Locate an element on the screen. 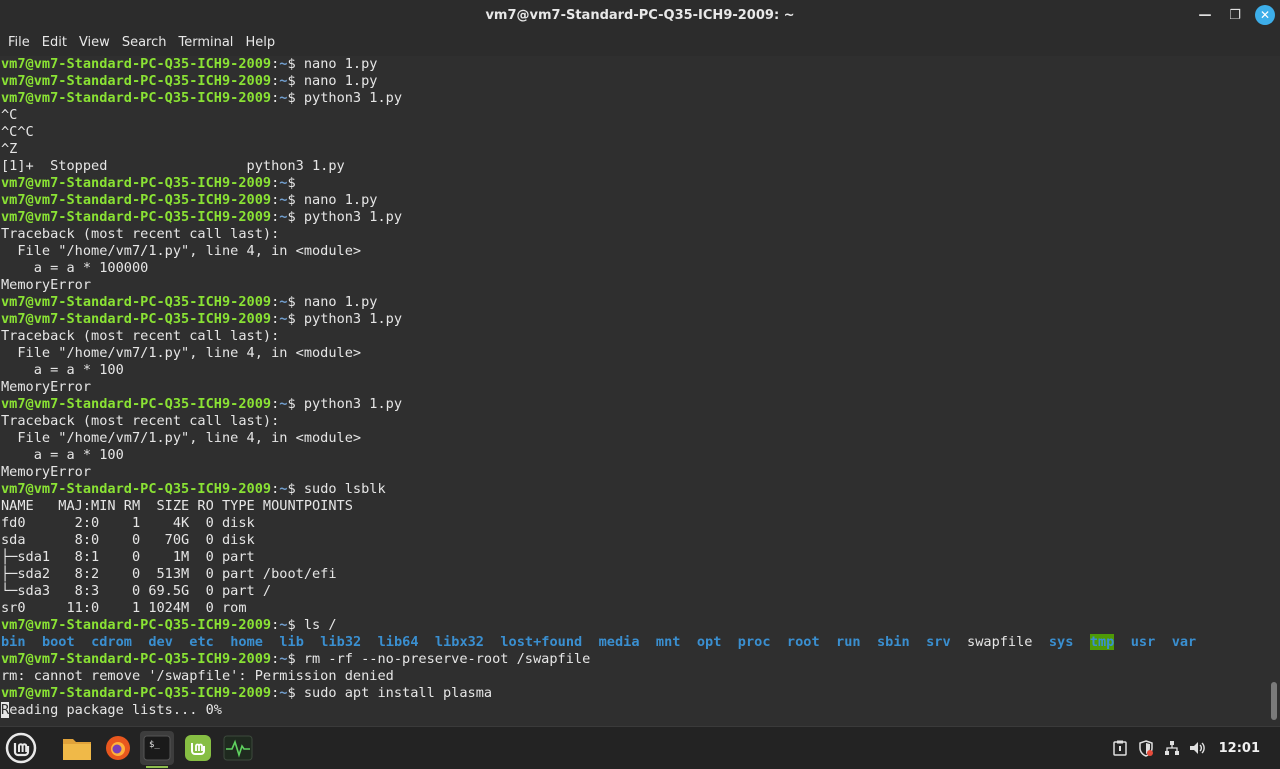 The width and height of the screenshot is (1280, 769). terminal-line: ├─sda2 8:2 0 513M 0 part /boot/efi is located at coordinates (634, 574).